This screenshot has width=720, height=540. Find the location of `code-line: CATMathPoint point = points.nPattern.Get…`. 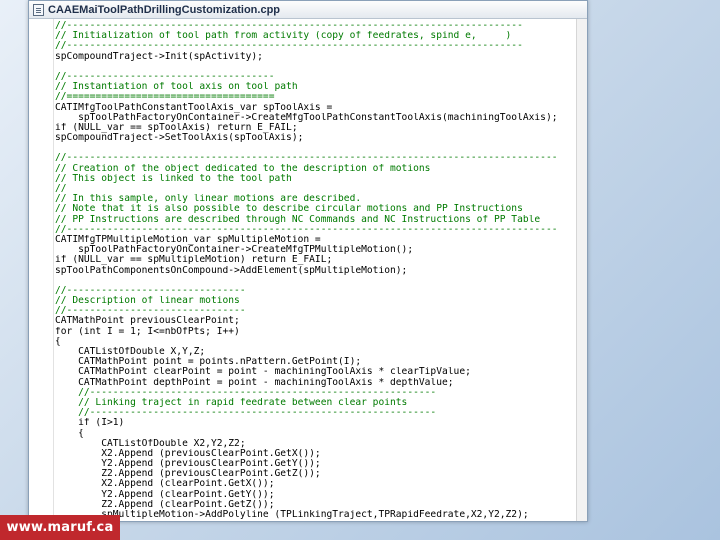

code-line: CATMathPoint point = points.nPattern.Get… is located at coordinates (208, 362).